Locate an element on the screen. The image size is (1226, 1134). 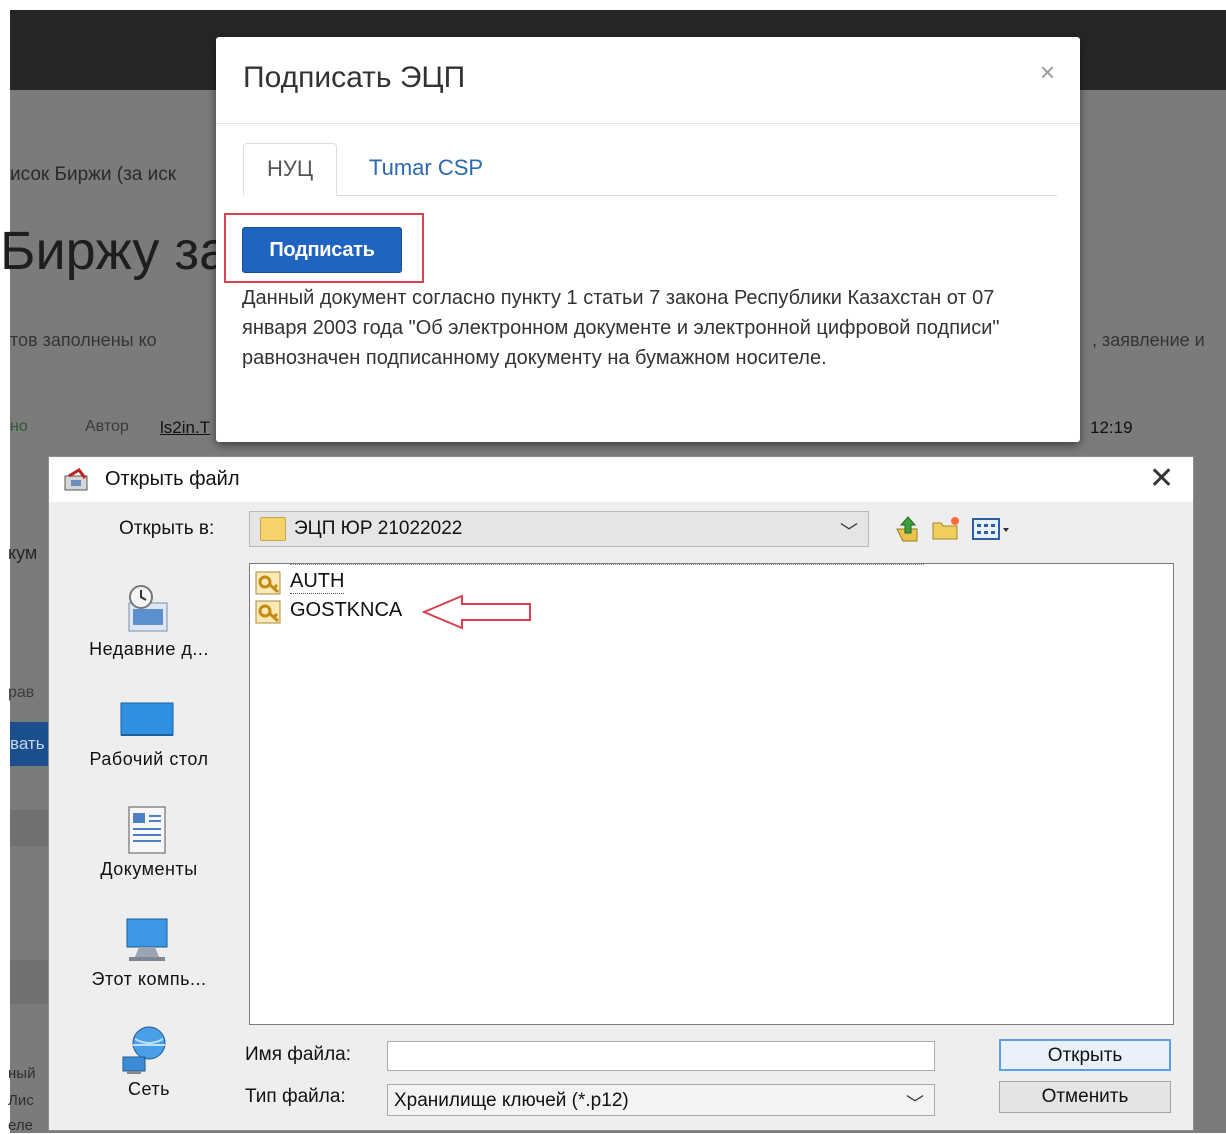
tab-tumar-csp: Tumar CSP is located at coordinates (426, 169).